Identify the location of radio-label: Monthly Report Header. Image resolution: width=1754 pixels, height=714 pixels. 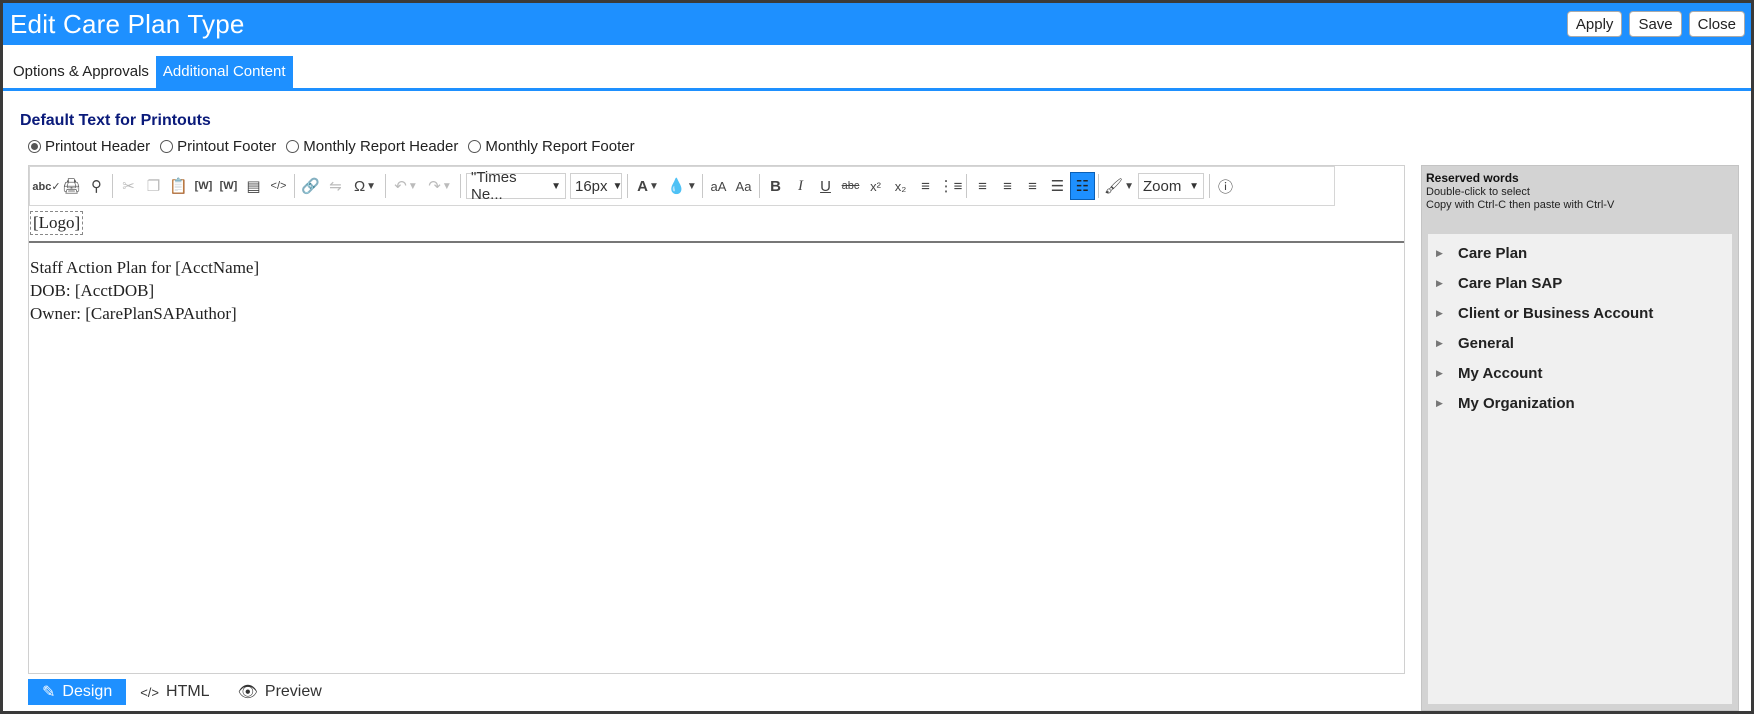
(381, 146).